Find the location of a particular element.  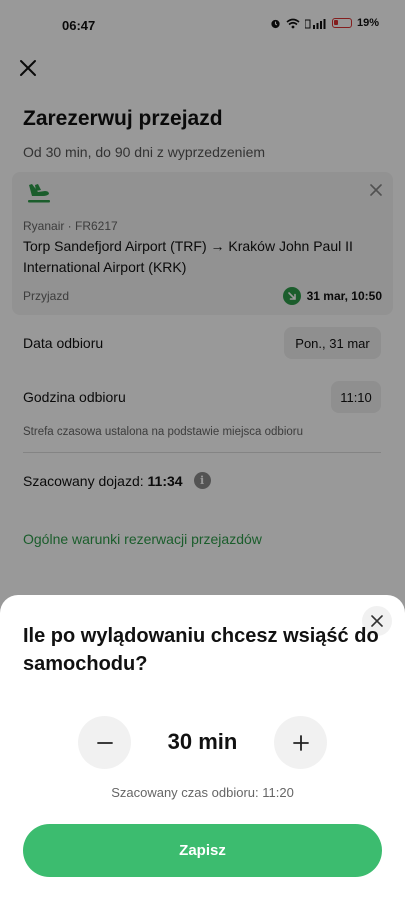

minus-icon is located at coordinates (104, 742).